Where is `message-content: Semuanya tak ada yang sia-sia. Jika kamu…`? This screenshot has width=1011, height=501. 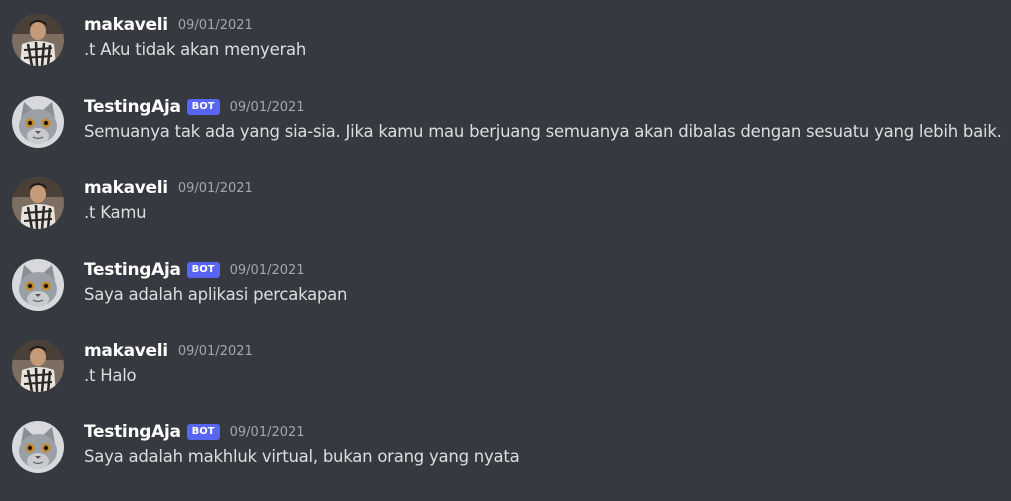
message-content: Semuanya tak ada yang sia-sia. Jika kamu… is located at coordinates (543, 131).